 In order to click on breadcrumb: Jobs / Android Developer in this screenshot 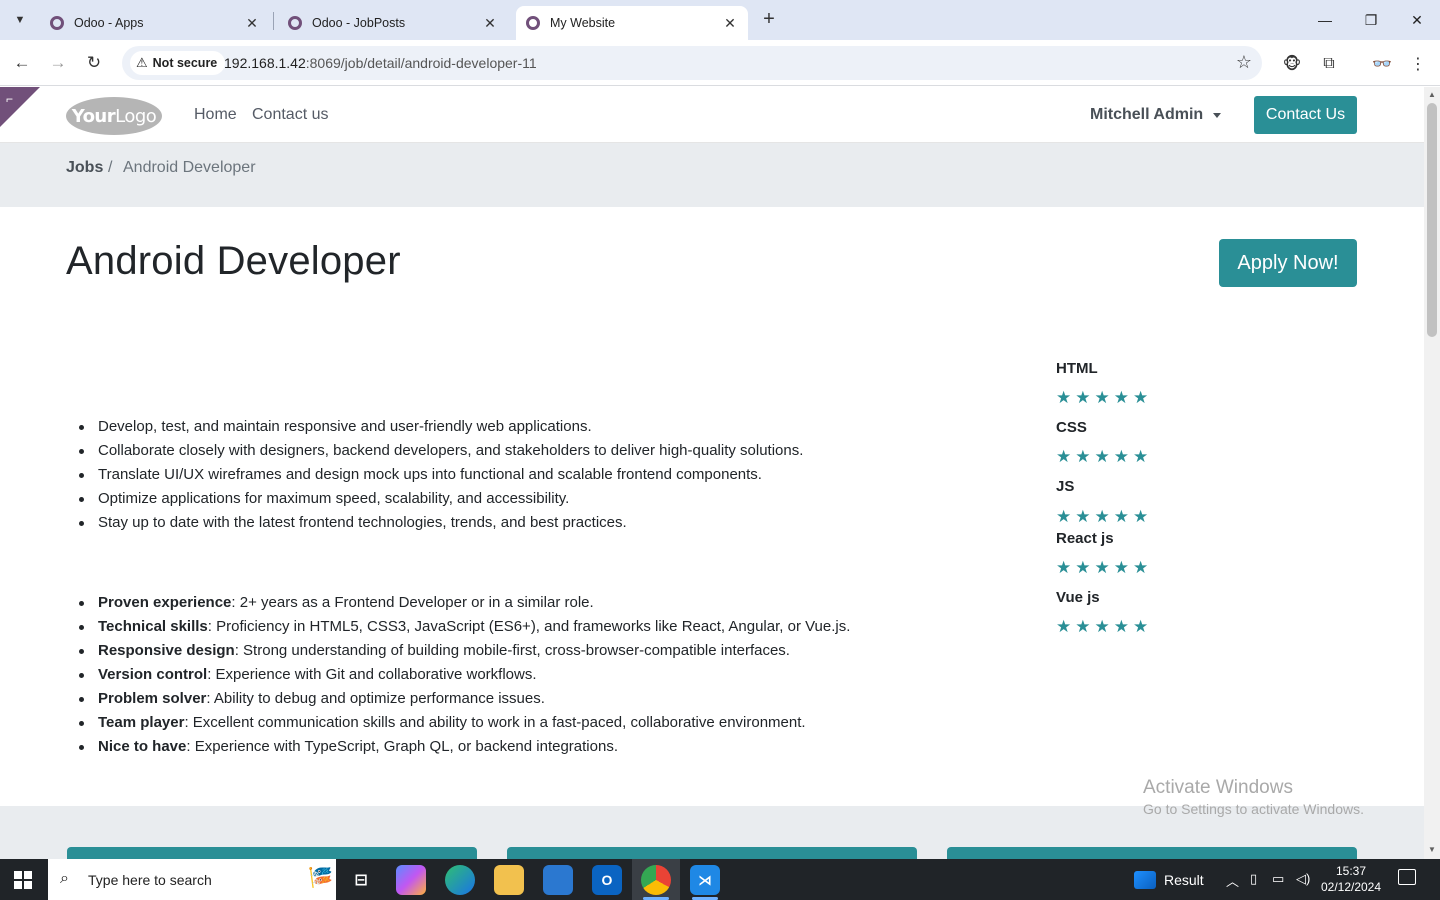, I will do `click(712, 175)`.